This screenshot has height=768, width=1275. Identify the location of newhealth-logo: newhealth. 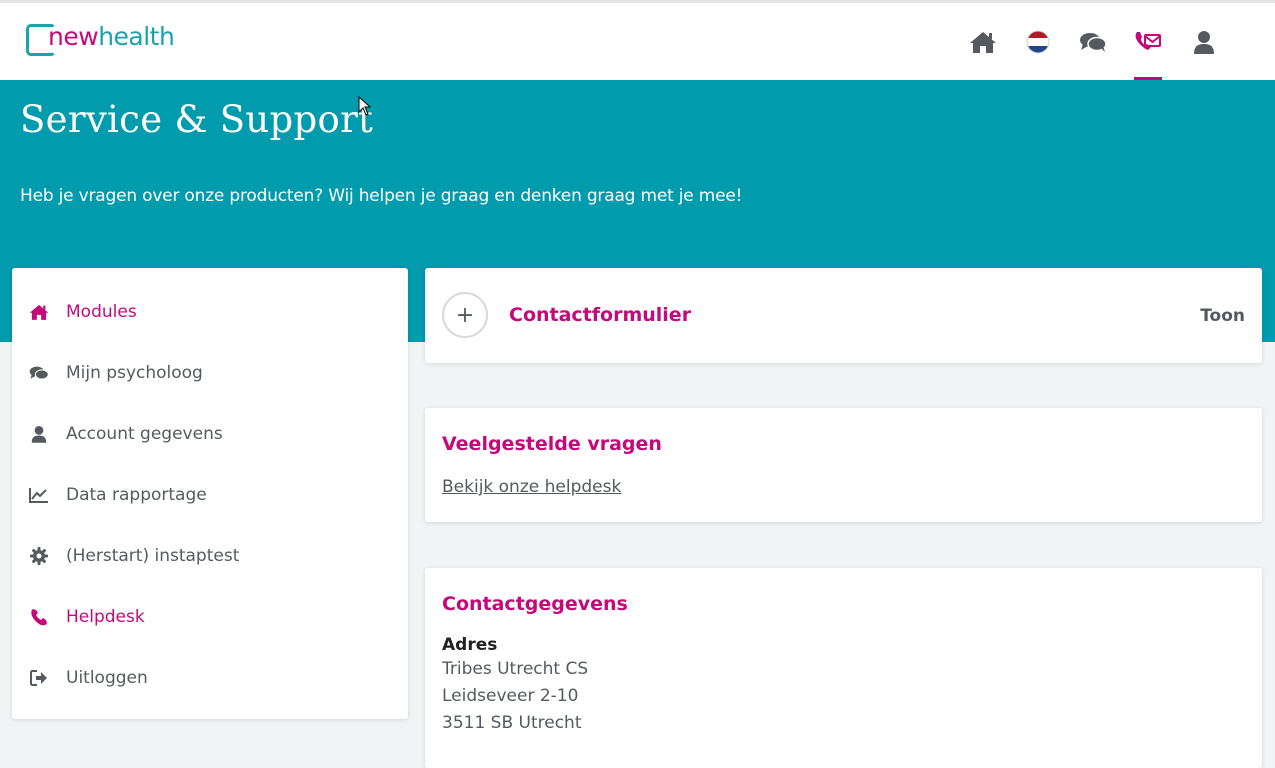
(106, 42).